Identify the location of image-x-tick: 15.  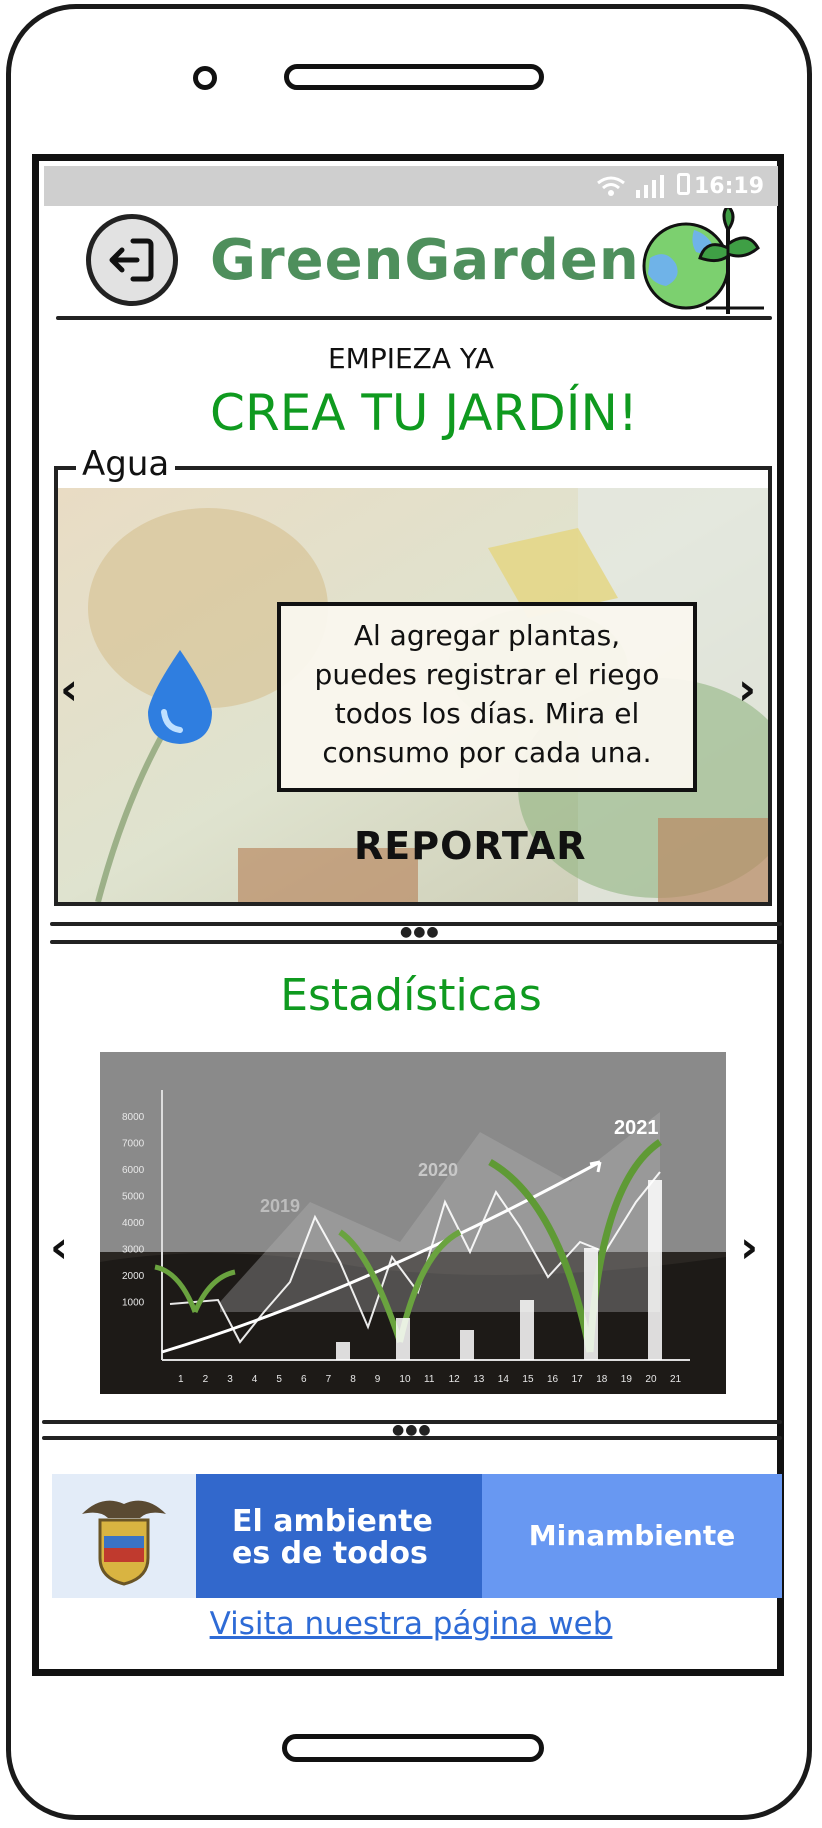
(528, 1379).